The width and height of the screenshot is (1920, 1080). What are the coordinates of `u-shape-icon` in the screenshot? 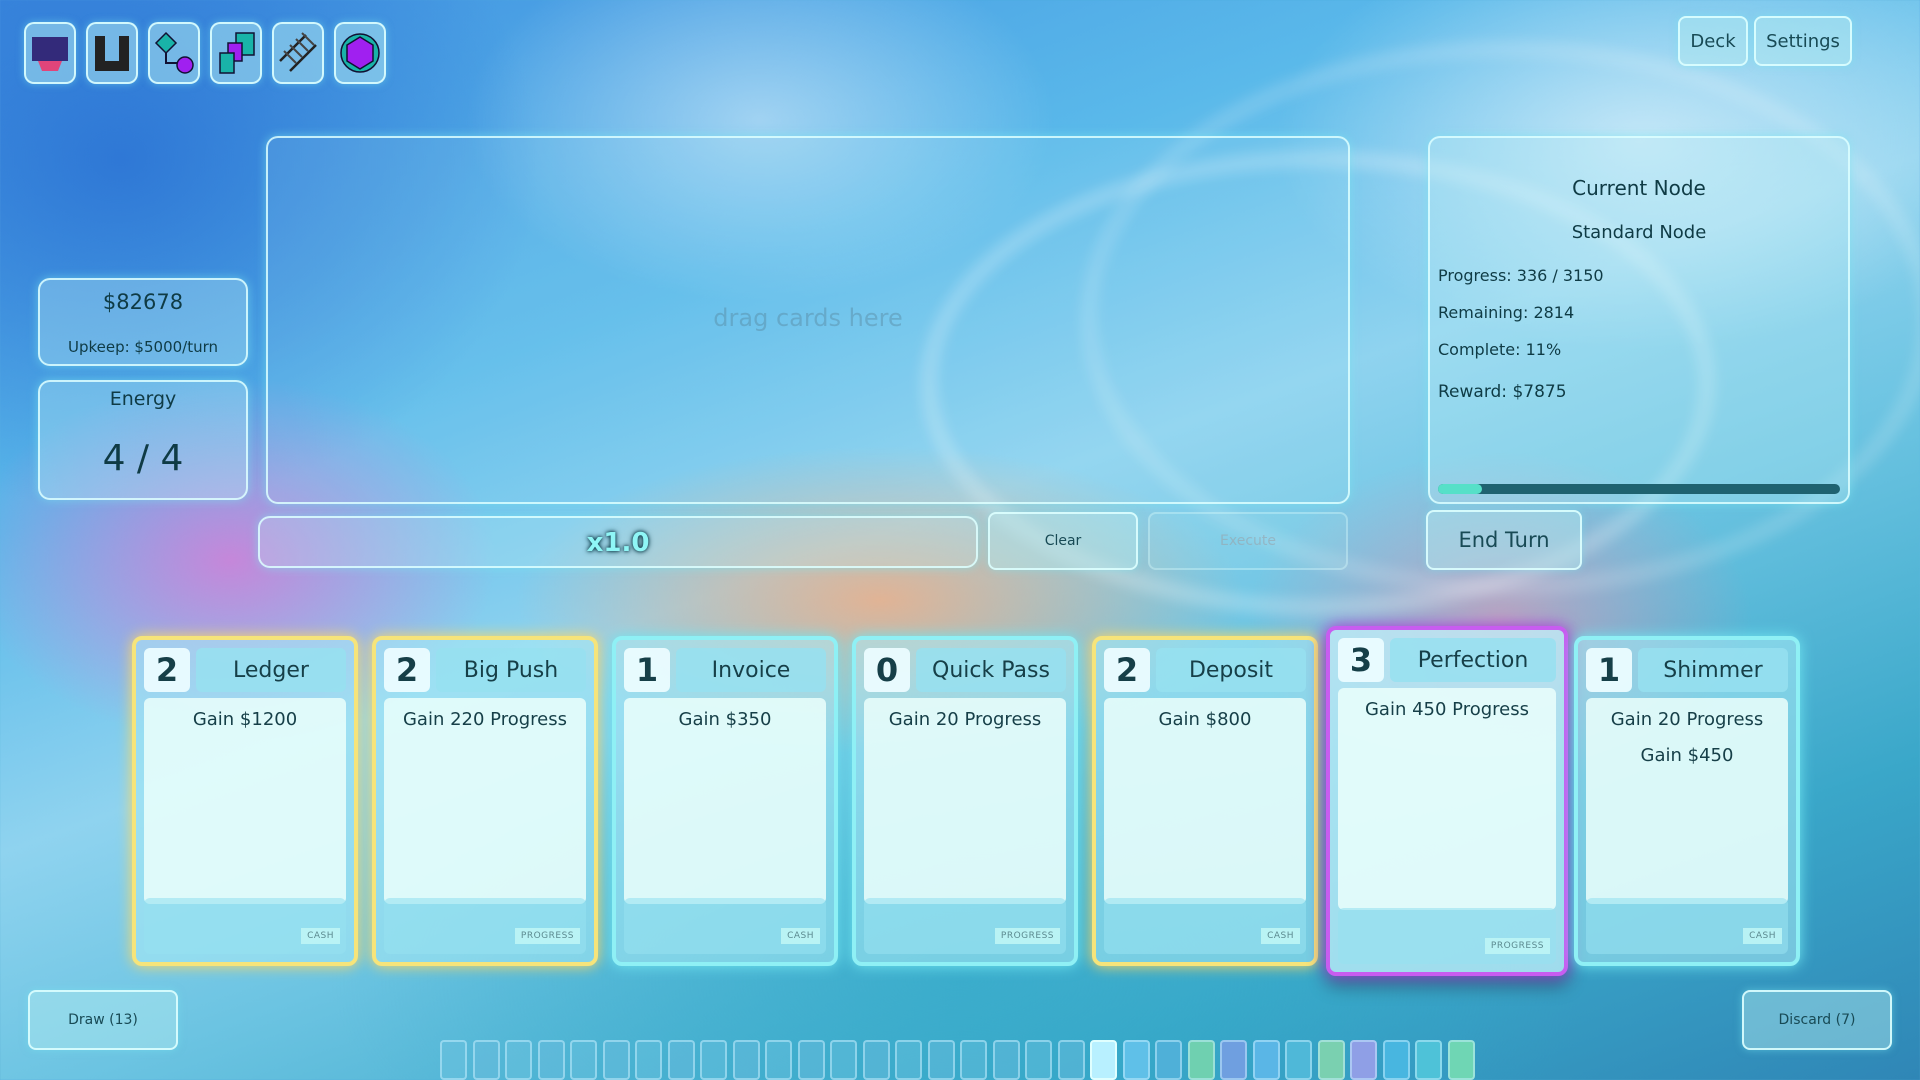 It's located at (112, 53).